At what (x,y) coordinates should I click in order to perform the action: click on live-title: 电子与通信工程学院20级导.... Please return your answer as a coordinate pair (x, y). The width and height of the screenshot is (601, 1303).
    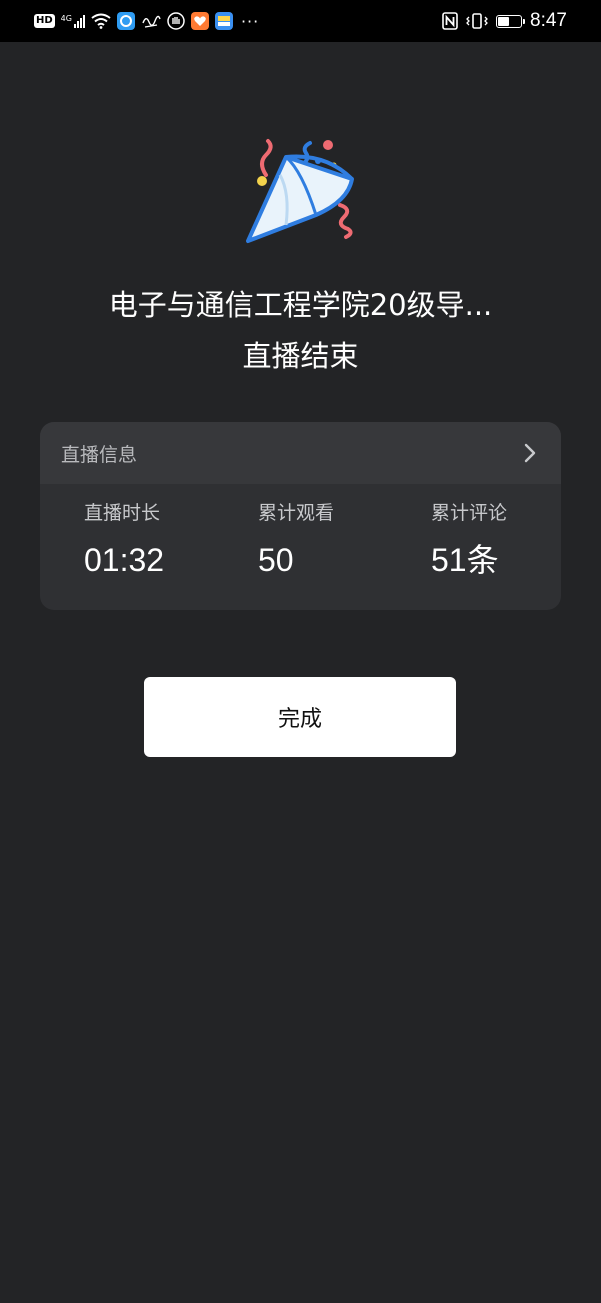
    Looking at the image, I should click on (300, 305).